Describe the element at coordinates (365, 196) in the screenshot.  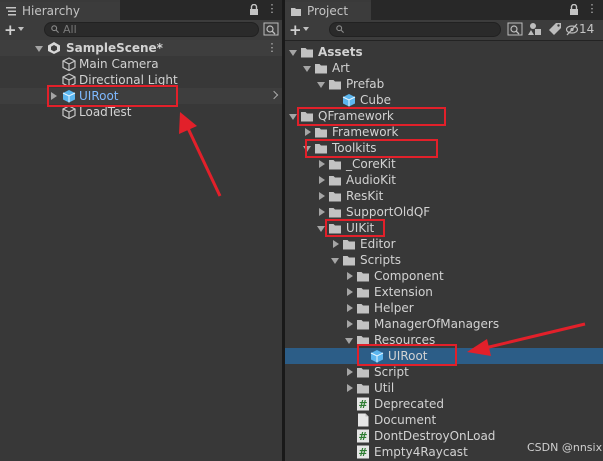
I see `project-item-label: ResKit` at that location.